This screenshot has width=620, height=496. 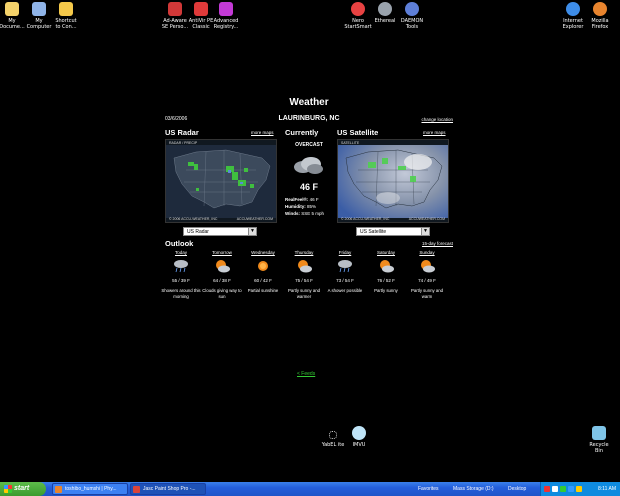 I want to click on satellite-more-maps-link: more maps, so click(x=434, y=132).